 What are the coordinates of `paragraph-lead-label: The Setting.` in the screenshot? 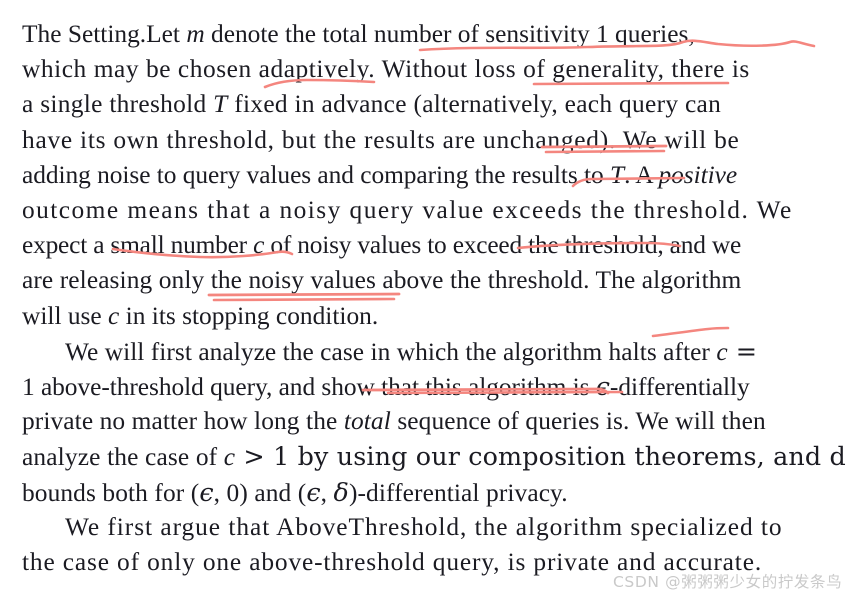 It's located at (84, 34).